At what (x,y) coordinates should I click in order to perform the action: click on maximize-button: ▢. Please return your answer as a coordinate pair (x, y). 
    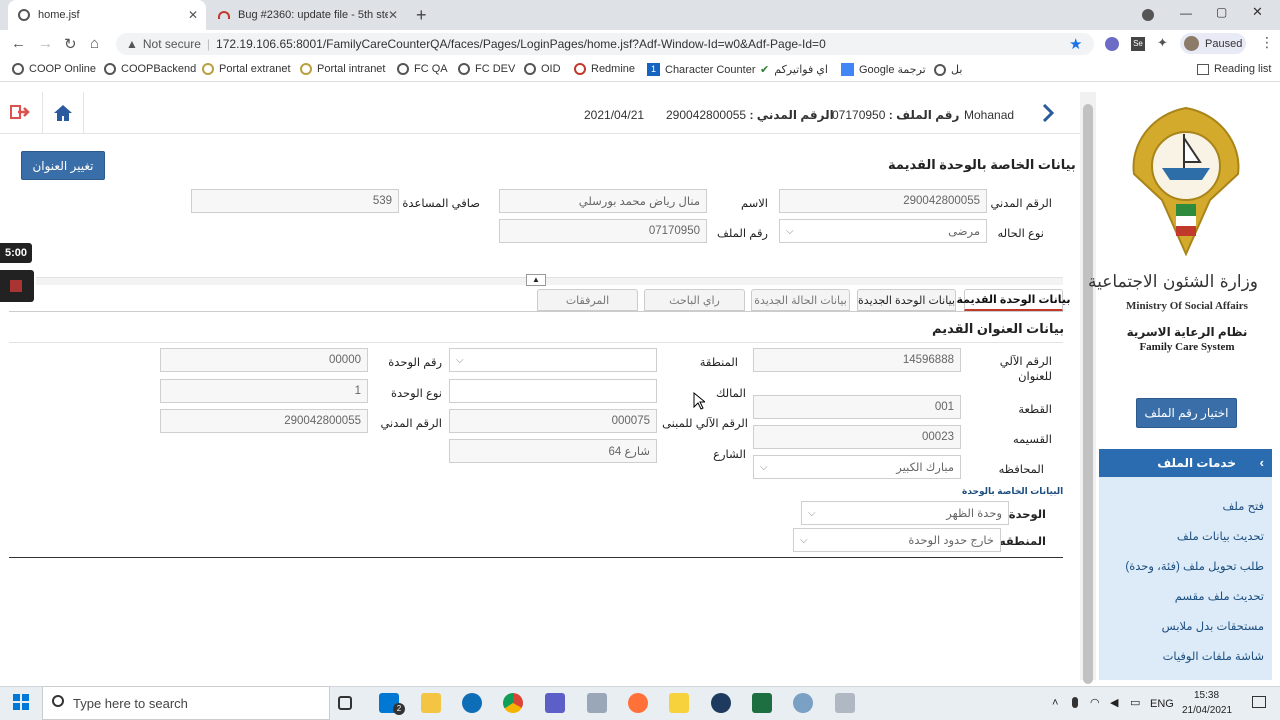
    Looking at the image, I should click on (1221, 12).